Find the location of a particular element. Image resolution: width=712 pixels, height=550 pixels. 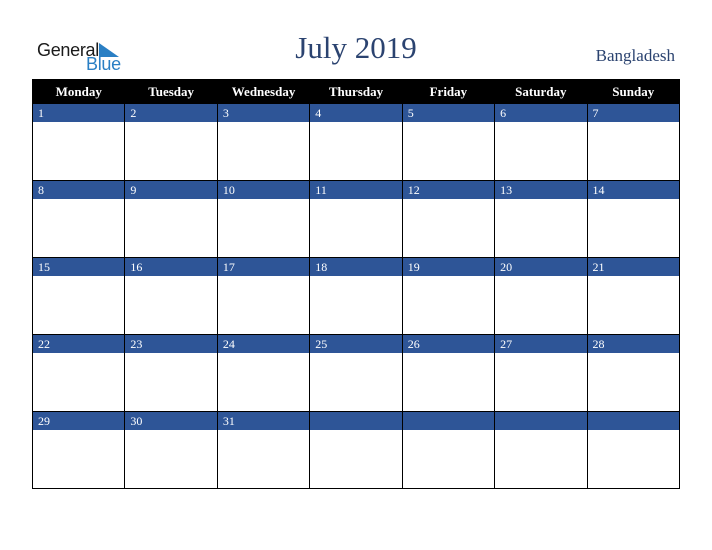

day-number: 11 is located at coordinates (356, 190).